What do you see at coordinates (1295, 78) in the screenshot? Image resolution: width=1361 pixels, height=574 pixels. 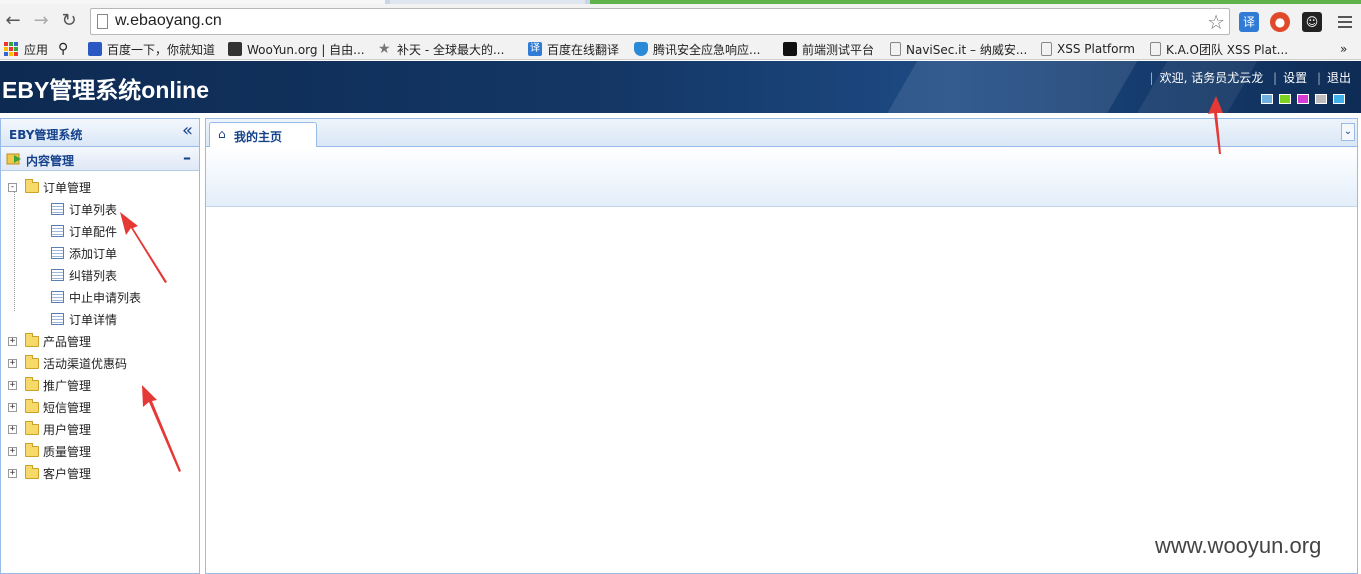 I see `settings-link: 设置` at bounding box center [1295, 78].